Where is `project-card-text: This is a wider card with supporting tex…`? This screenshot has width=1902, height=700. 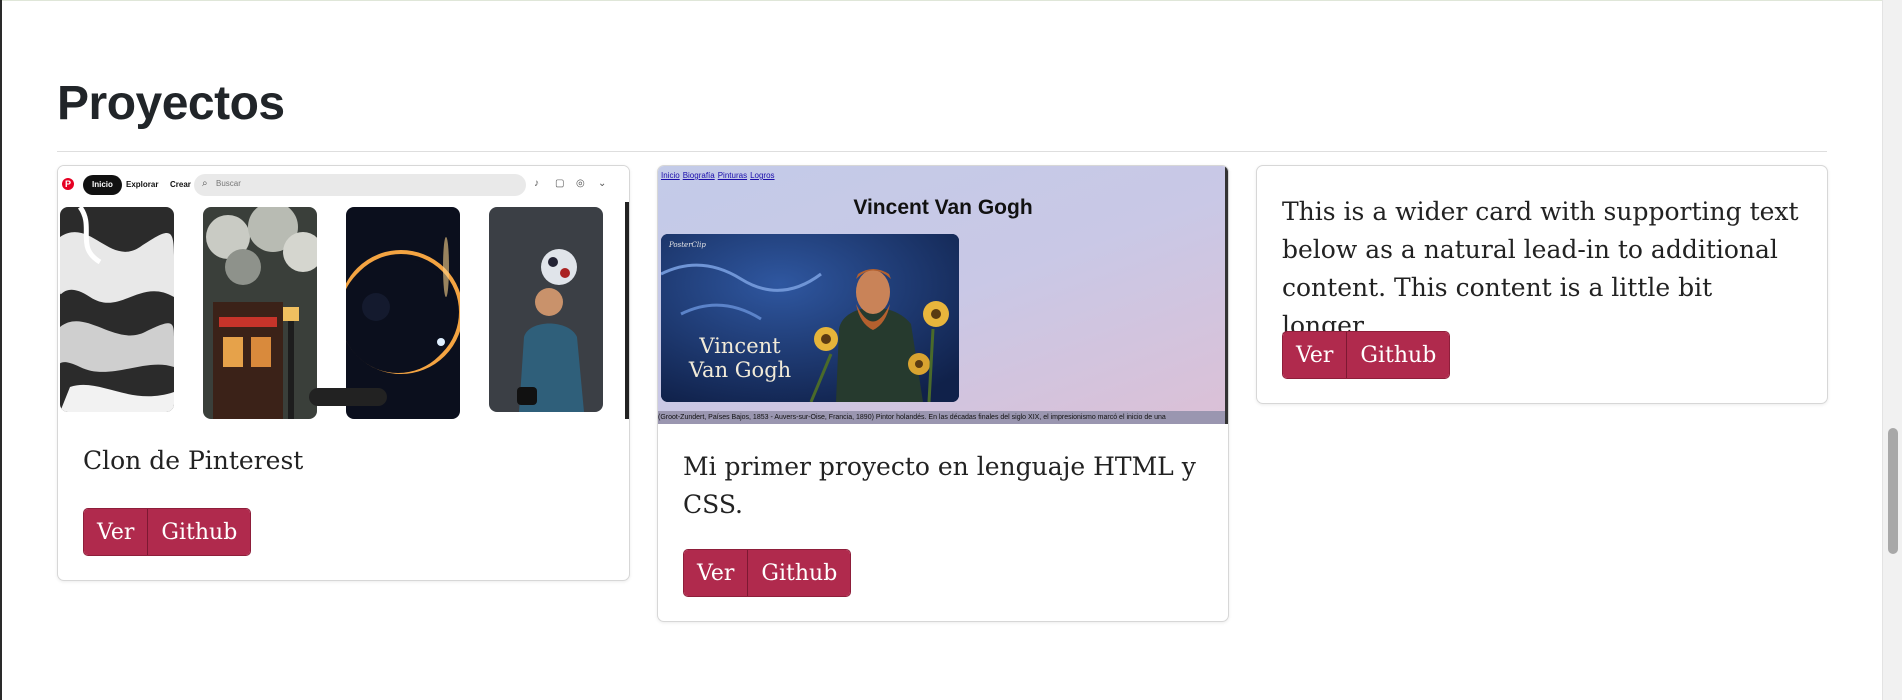
project-card-text: This is a wider card with supporting tex… is located at coordinates (1542, 284).